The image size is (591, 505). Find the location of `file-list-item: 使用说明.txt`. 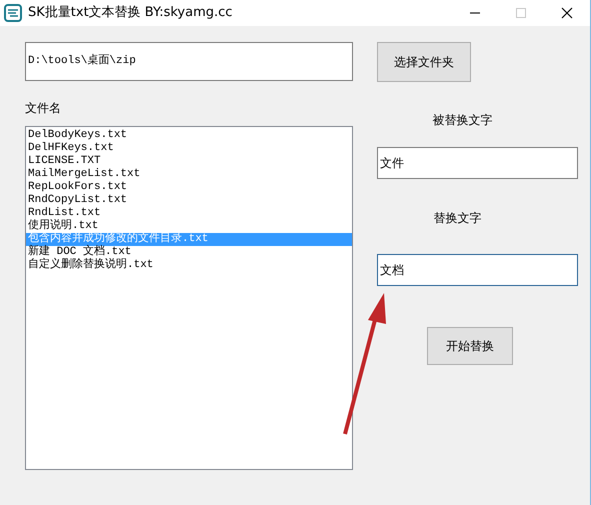

file-list-item: 使用说明.txt is located at coordinates (189, 226).